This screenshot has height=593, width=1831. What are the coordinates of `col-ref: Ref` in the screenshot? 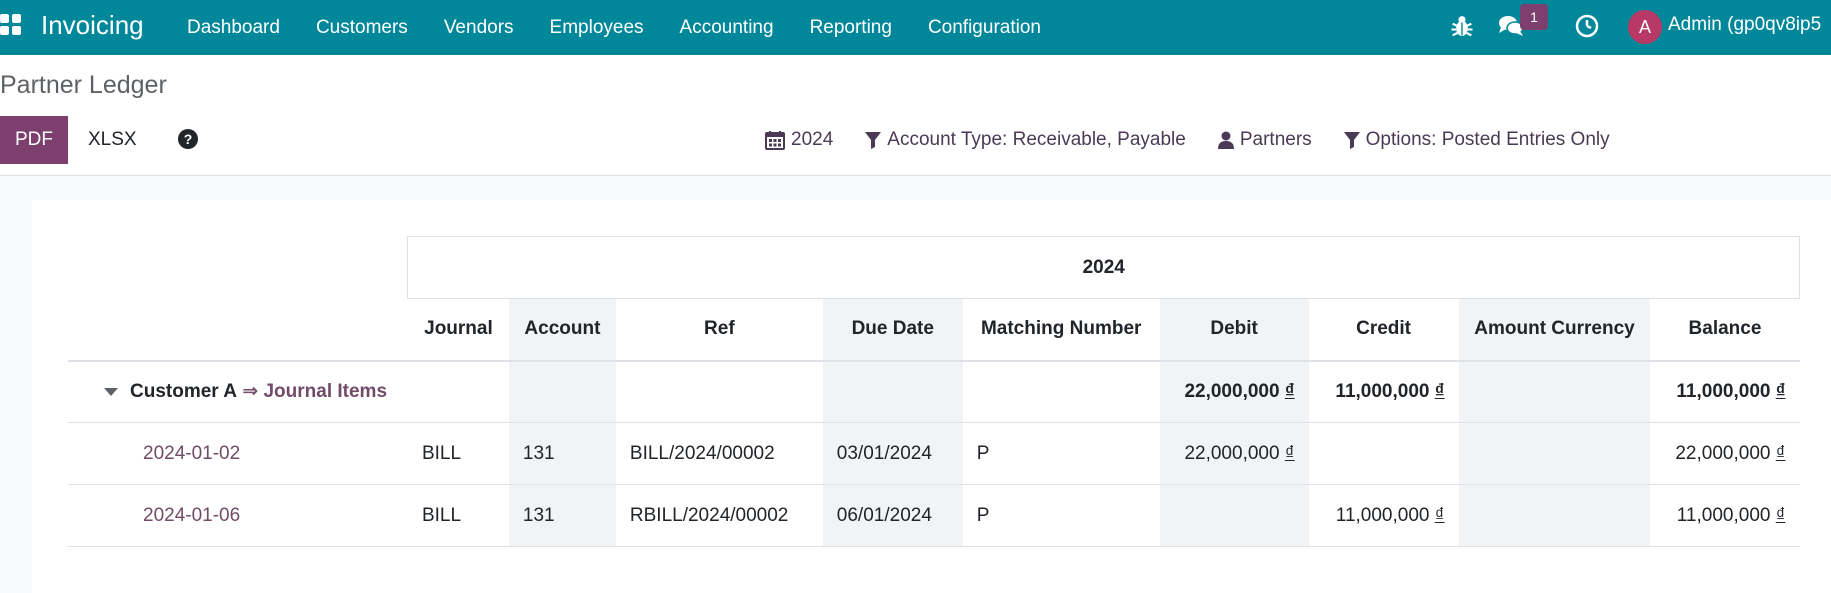 It's located at (719, 330).